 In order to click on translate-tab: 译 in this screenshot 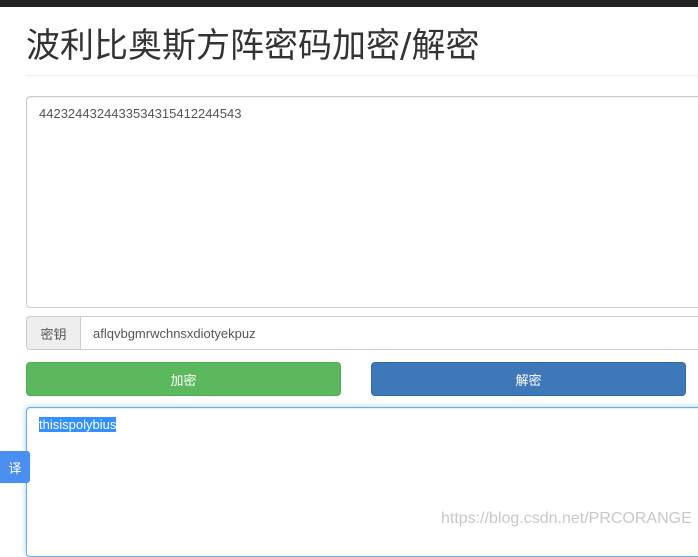, I will do `click(15, 467)`.